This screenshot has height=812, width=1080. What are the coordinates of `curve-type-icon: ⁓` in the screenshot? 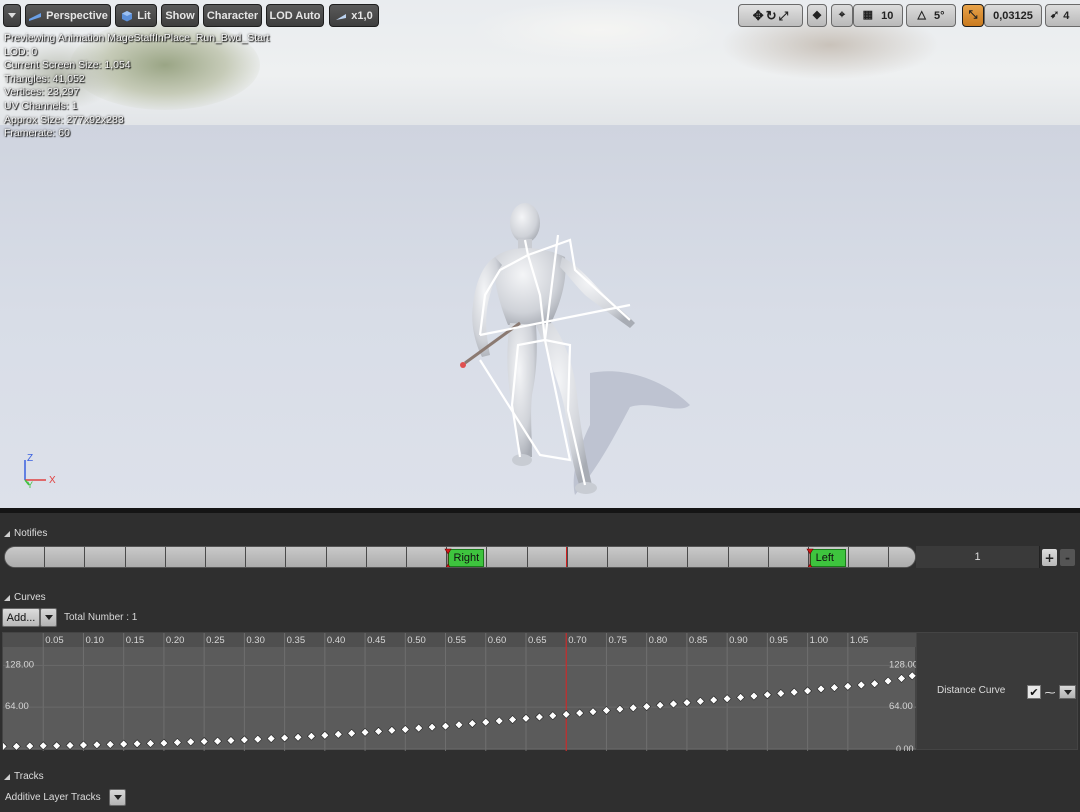 It's located at (1050, 692).